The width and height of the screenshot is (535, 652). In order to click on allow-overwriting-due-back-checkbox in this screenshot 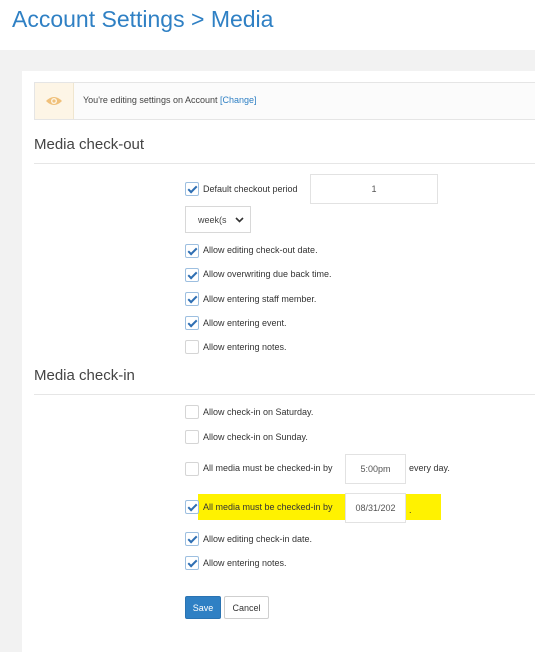, I will do `click(192, 275)`.